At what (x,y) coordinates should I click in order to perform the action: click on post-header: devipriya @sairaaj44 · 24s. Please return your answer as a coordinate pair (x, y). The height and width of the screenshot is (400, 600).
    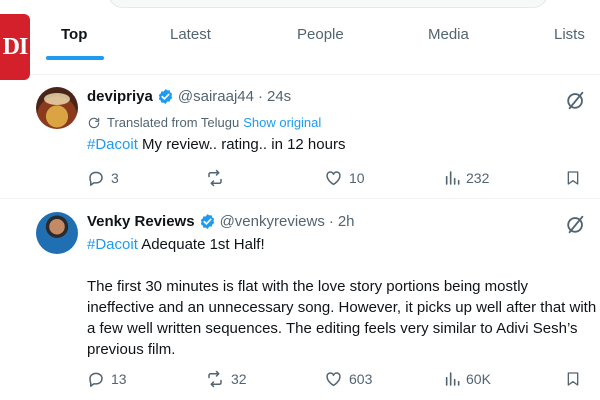
    Looking at the image, I should click on (189, 96).